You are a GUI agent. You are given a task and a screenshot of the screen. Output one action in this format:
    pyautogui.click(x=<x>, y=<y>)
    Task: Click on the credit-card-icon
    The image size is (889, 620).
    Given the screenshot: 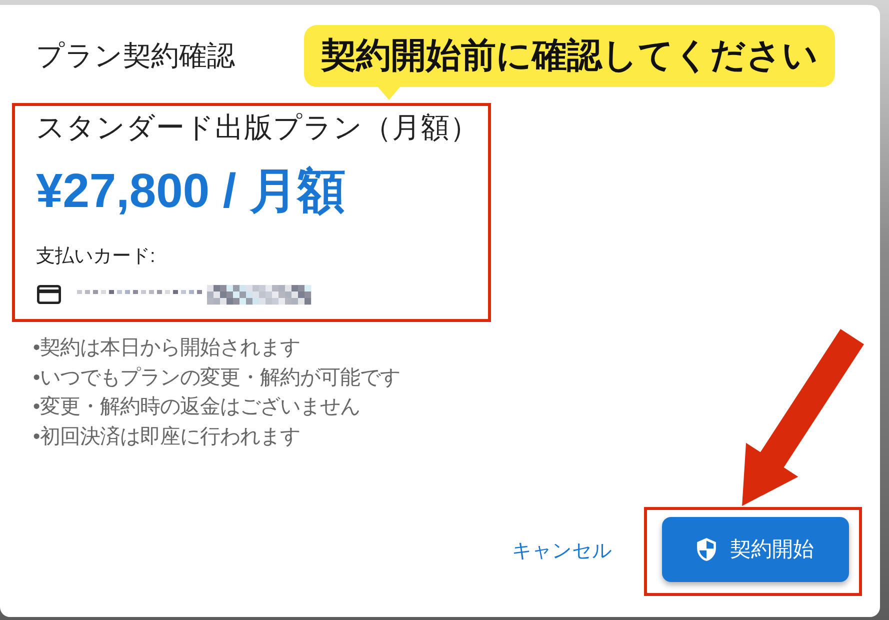 What is the action you would take?
    pyautogui.click(x=49, y=294)
    